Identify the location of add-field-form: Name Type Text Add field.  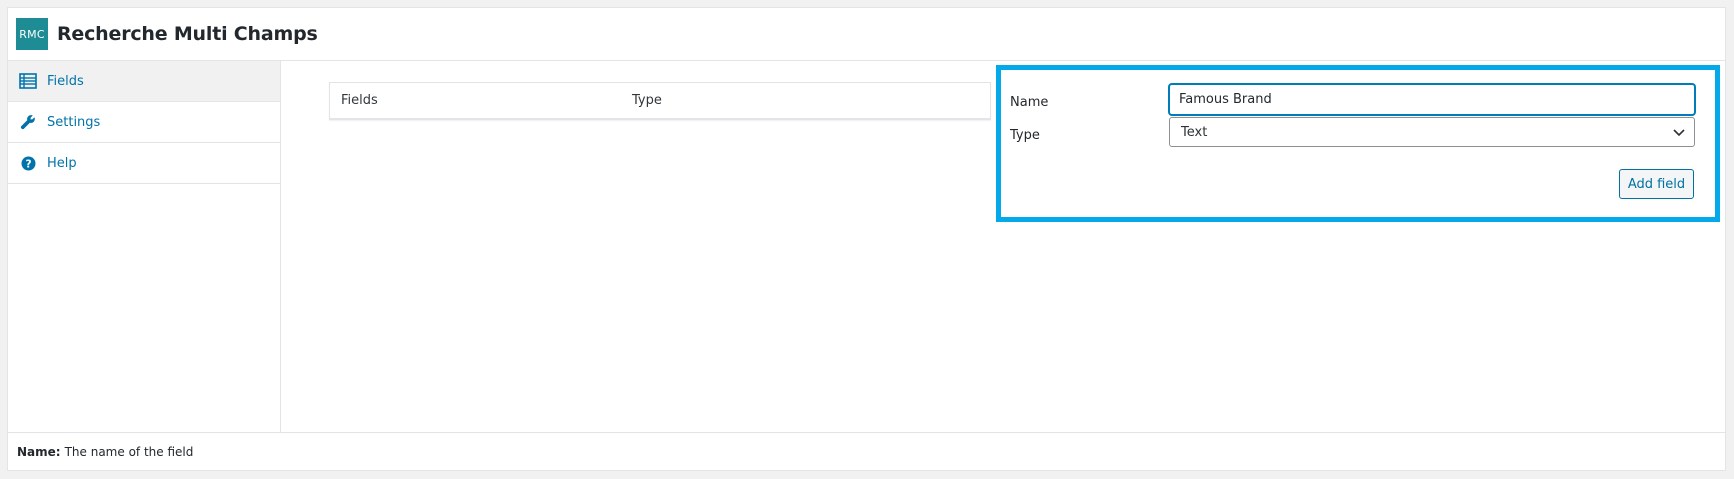
(1358, 143).